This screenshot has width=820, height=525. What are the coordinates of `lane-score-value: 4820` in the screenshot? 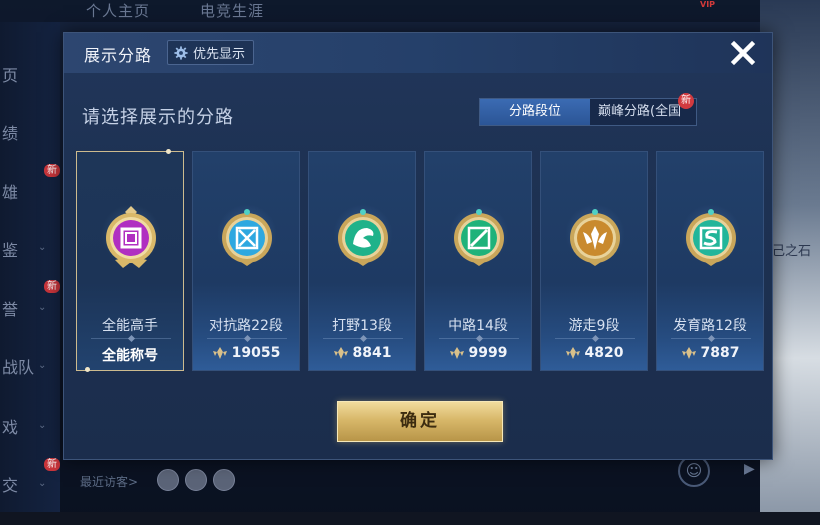 It's located at (604, 353).